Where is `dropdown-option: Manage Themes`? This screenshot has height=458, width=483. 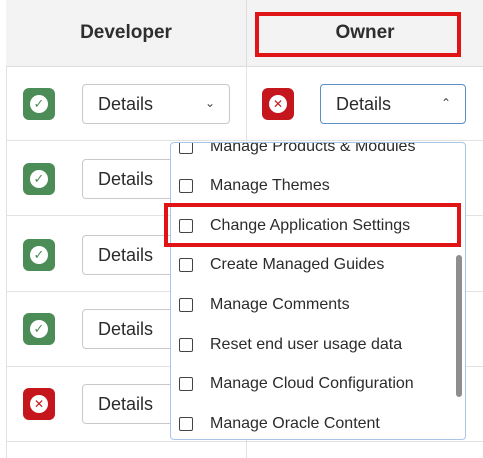
dropdown-option: Manage Themes is located at coordinates (254, 186).